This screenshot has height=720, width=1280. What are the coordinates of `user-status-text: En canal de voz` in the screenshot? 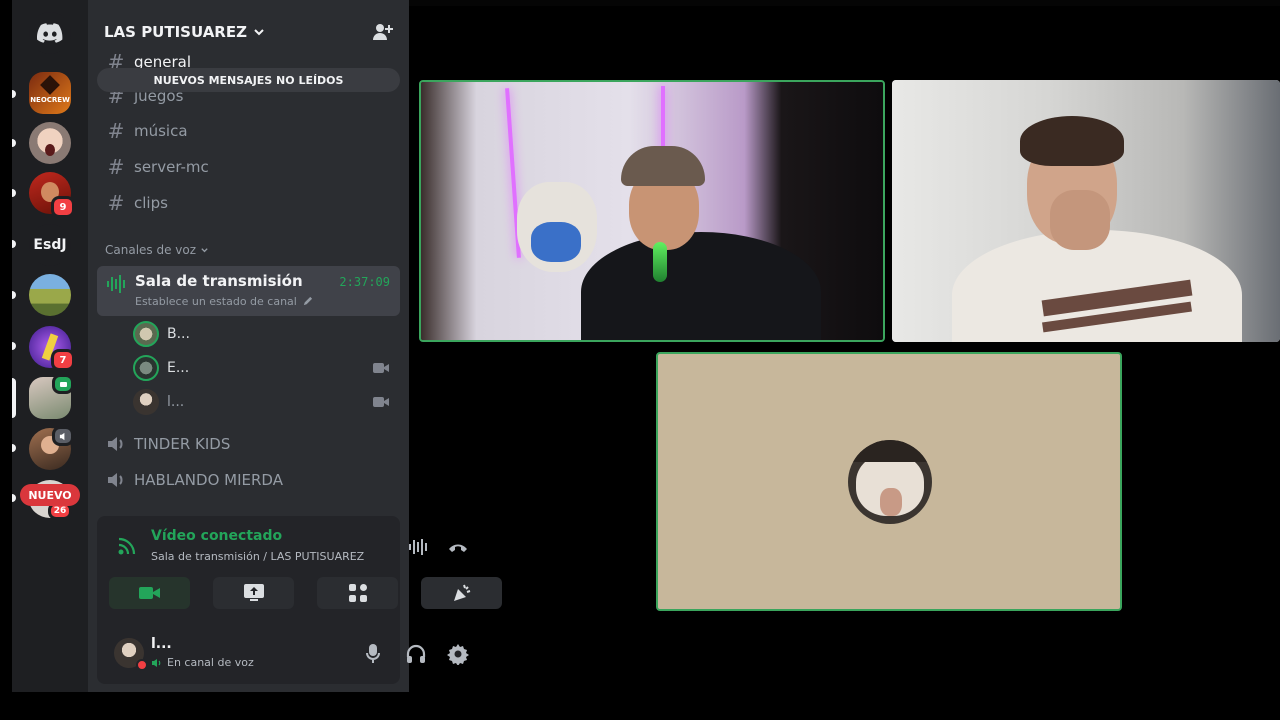 It's located at (210, 662).